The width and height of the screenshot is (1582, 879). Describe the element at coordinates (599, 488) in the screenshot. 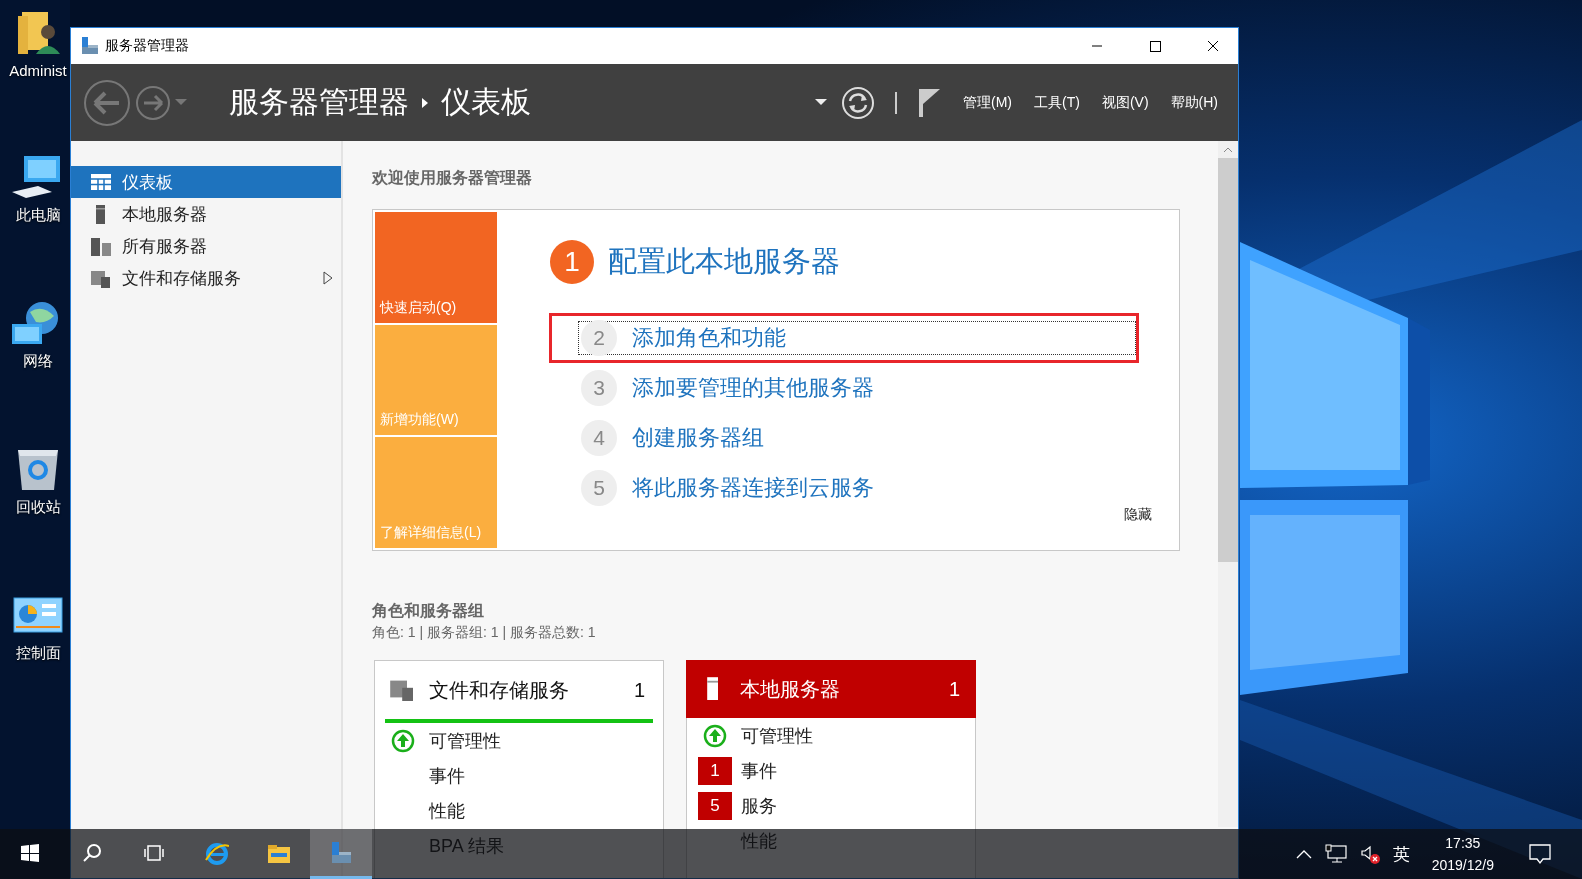

I see `step-number: 5` at that location.